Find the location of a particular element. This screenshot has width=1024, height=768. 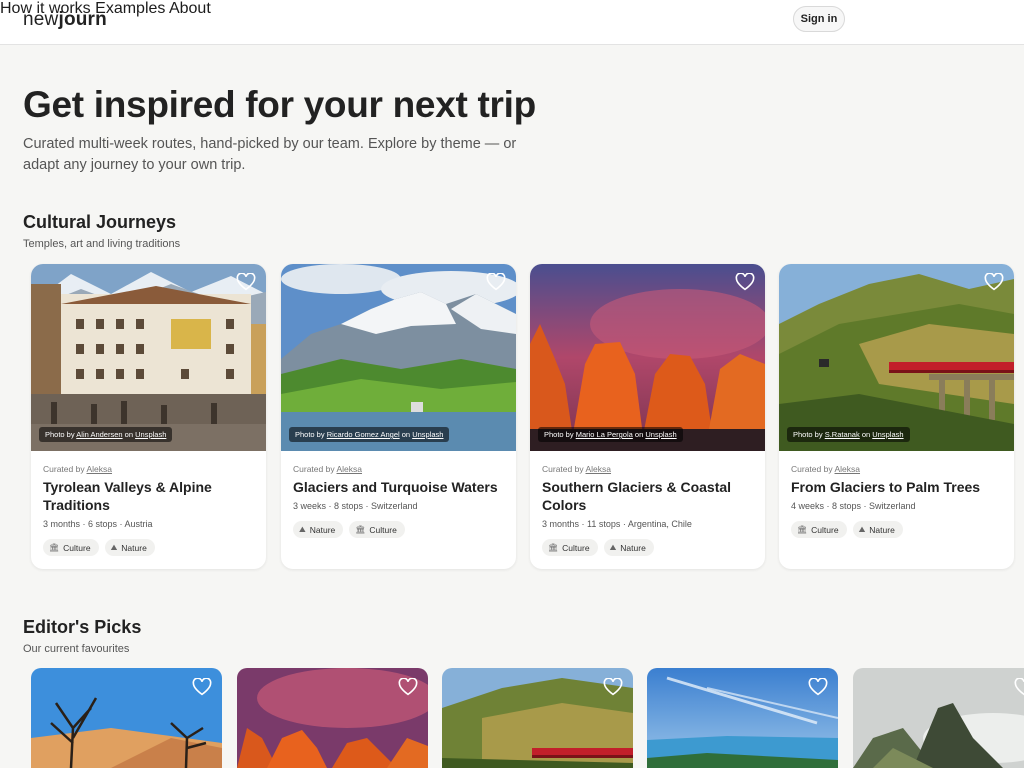

journey-meta: 3 weeks · 8 stops · Switzerland is located at coordinates (355, 506).